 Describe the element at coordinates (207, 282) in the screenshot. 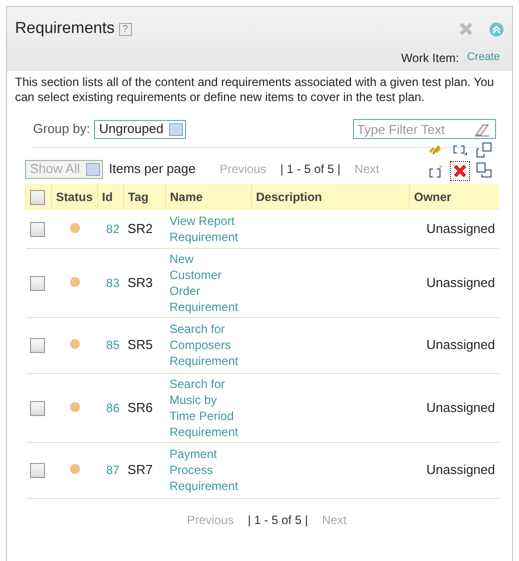

I see `requirement-link: New Customer Order Requirement` at that location.